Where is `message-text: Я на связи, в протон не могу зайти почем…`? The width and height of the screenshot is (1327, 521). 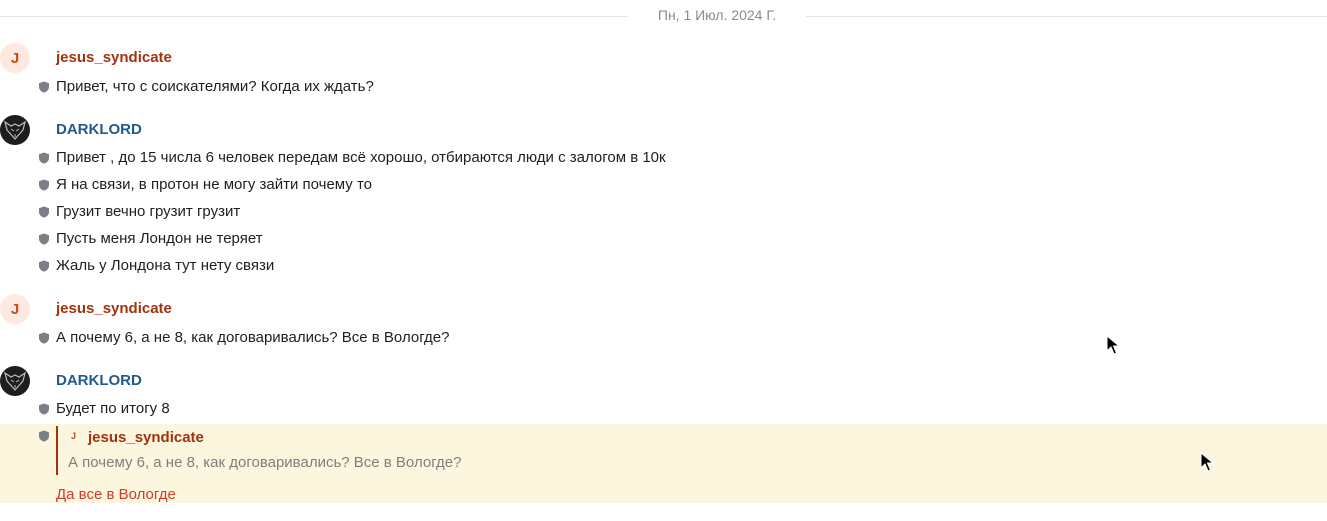 message-text: Я на связи, в протон не могу зайти почем… is located at coordinates (214, 184).